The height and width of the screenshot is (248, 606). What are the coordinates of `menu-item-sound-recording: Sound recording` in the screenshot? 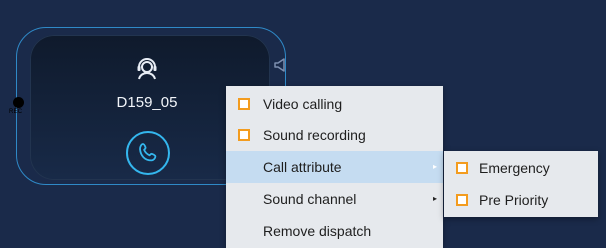 It's located at (334, 135).